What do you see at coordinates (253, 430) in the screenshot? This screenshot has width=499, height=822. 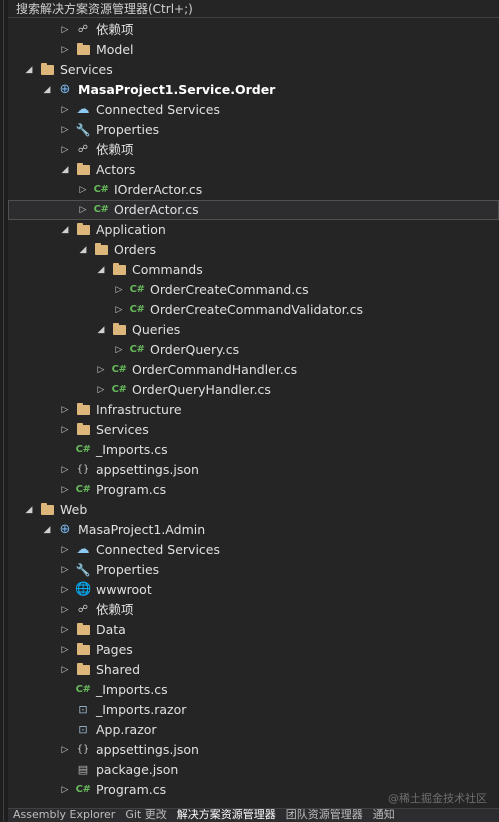 I see `tree-item: ▷ Services` at bounding box center [253, 430].